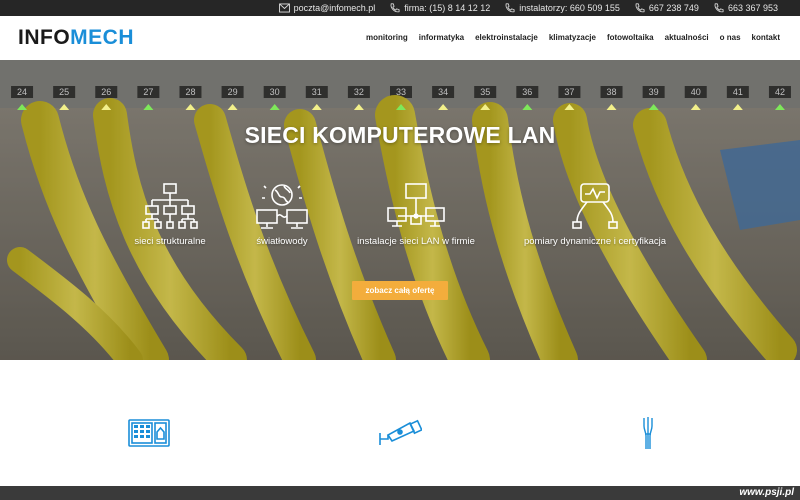 The image size is (800, 500). I want to click on phone-2-text: 667 238 749, so click(673, 8).